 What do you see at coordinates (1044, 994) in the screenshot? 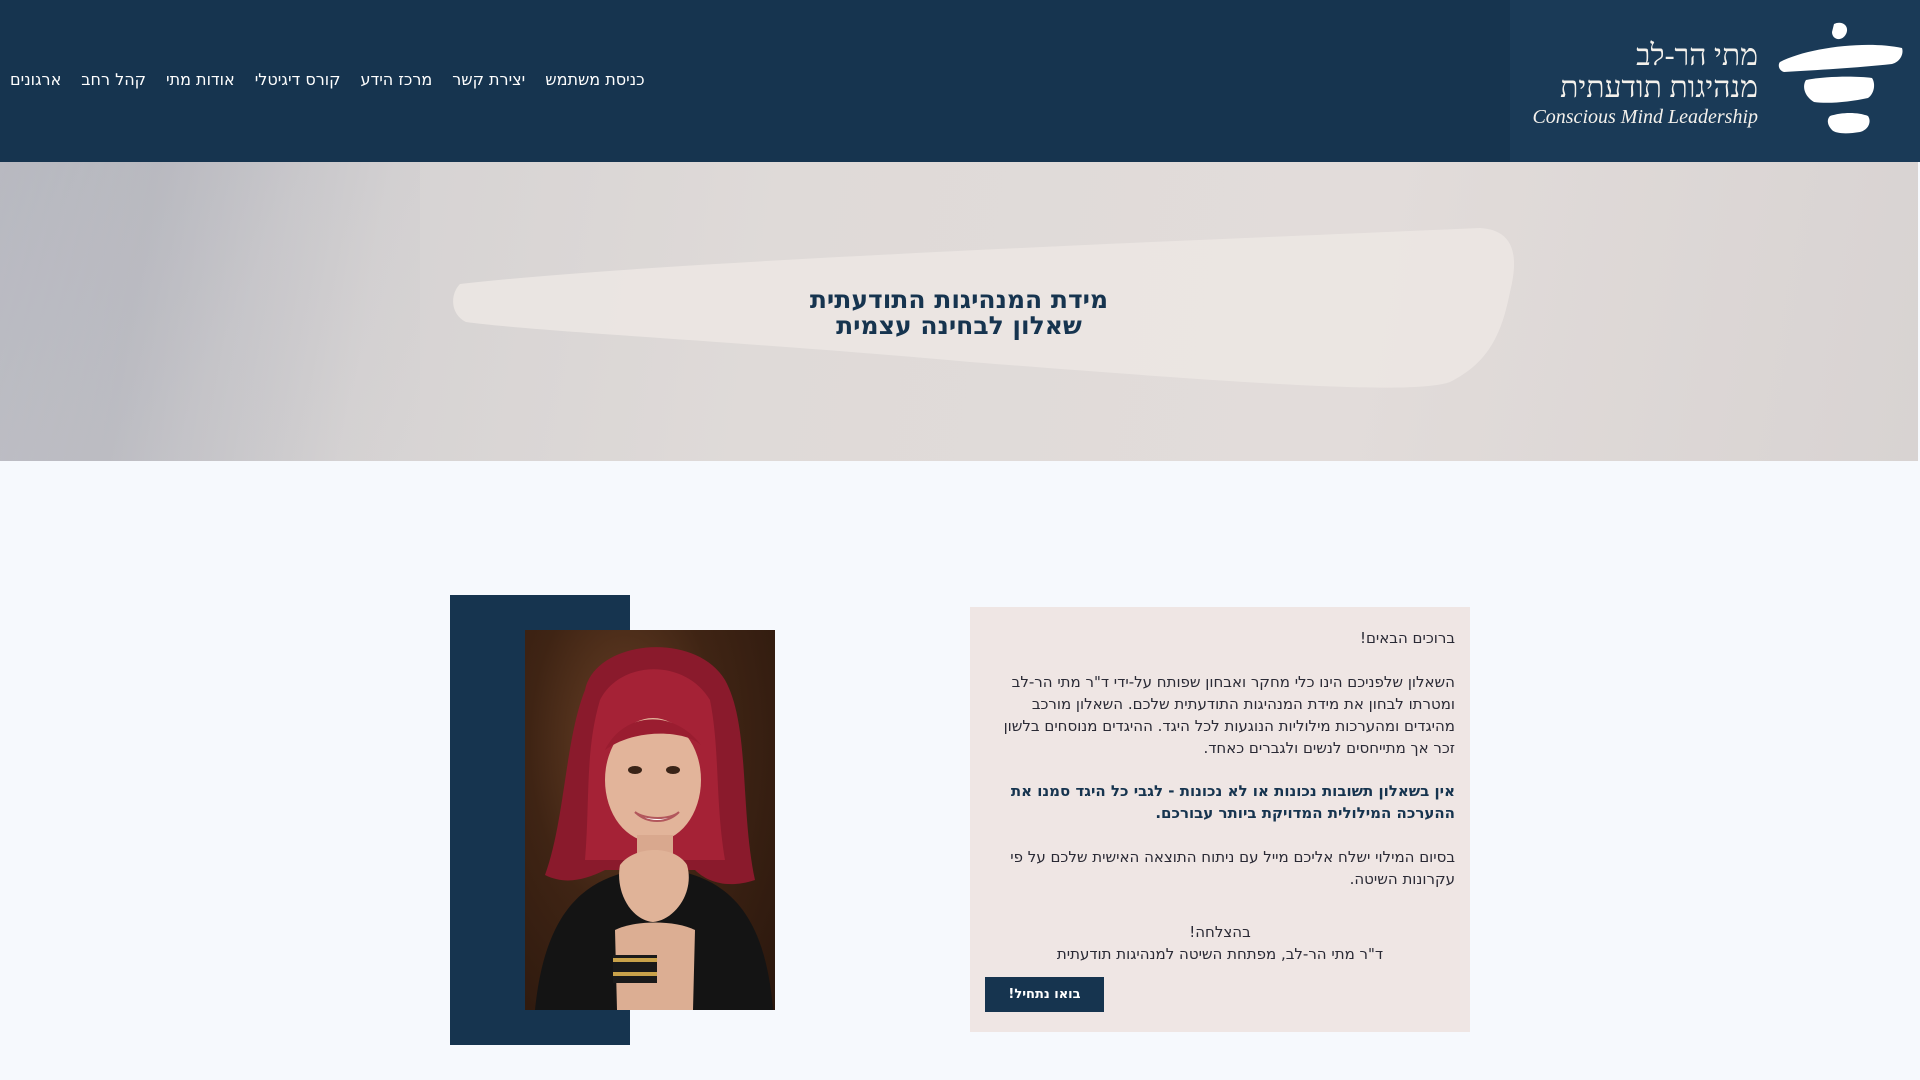
I see `start-questionnaire-button: בואו נתחיל!` at bounding box center [1044, 994].